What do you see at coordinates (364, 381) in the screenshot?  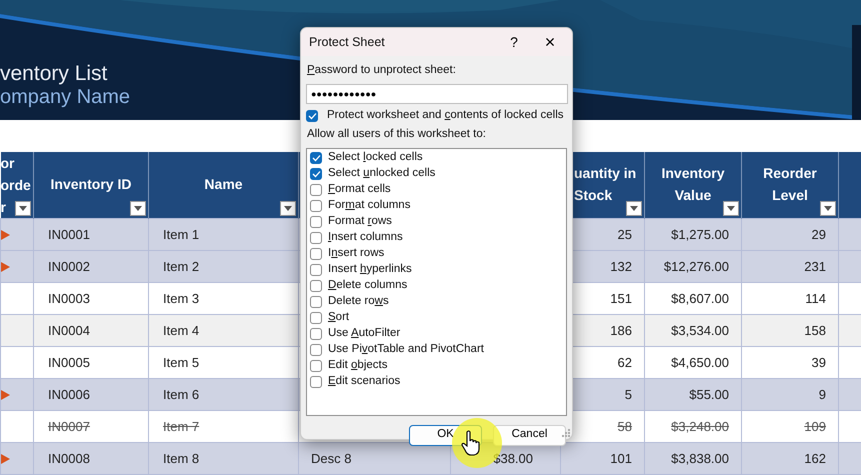 I see `checkbox-label: Edit scenarios` at bounding box center [364, 381].